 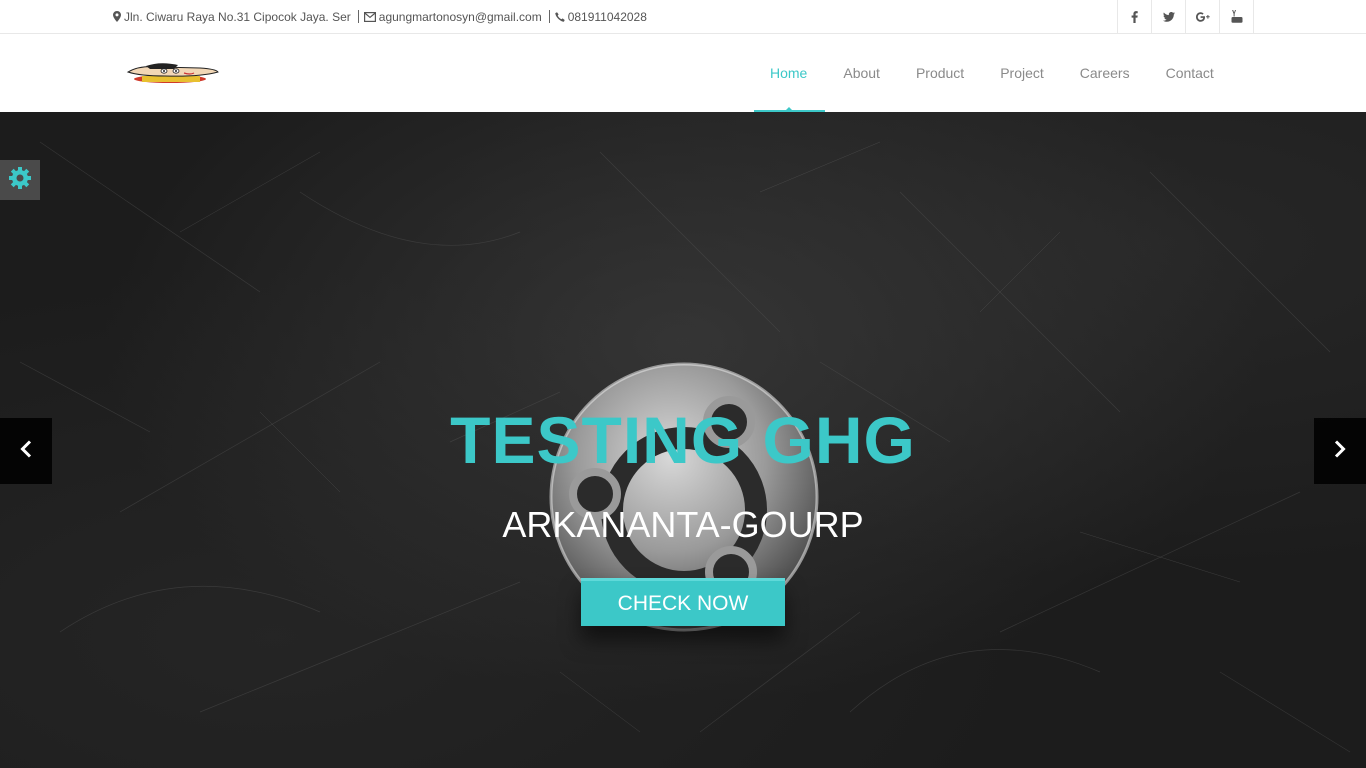 I want to click on phone-icon, so click(x=560, y=16).